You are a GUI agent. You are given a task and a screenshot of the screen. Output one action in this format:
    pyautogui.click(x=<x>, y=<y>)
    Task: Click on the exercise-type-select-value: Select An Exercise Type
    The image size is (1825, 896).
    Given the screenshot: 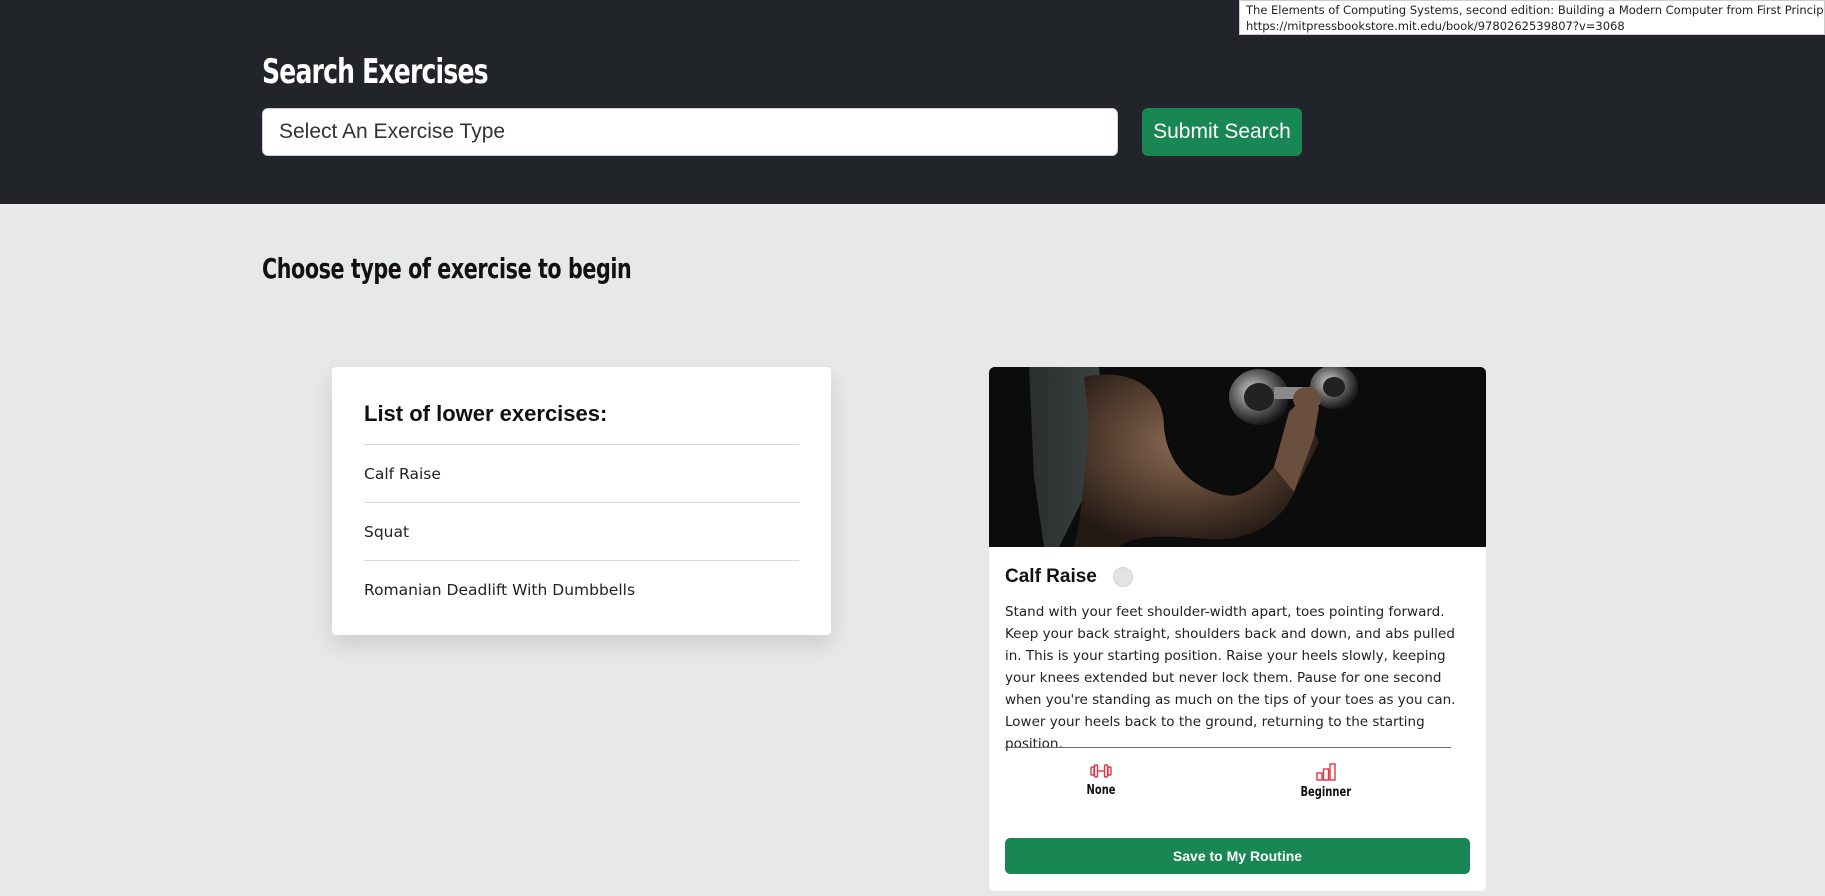 What is the action you would take?
    pyautogui.click(x=392, y=131)
    